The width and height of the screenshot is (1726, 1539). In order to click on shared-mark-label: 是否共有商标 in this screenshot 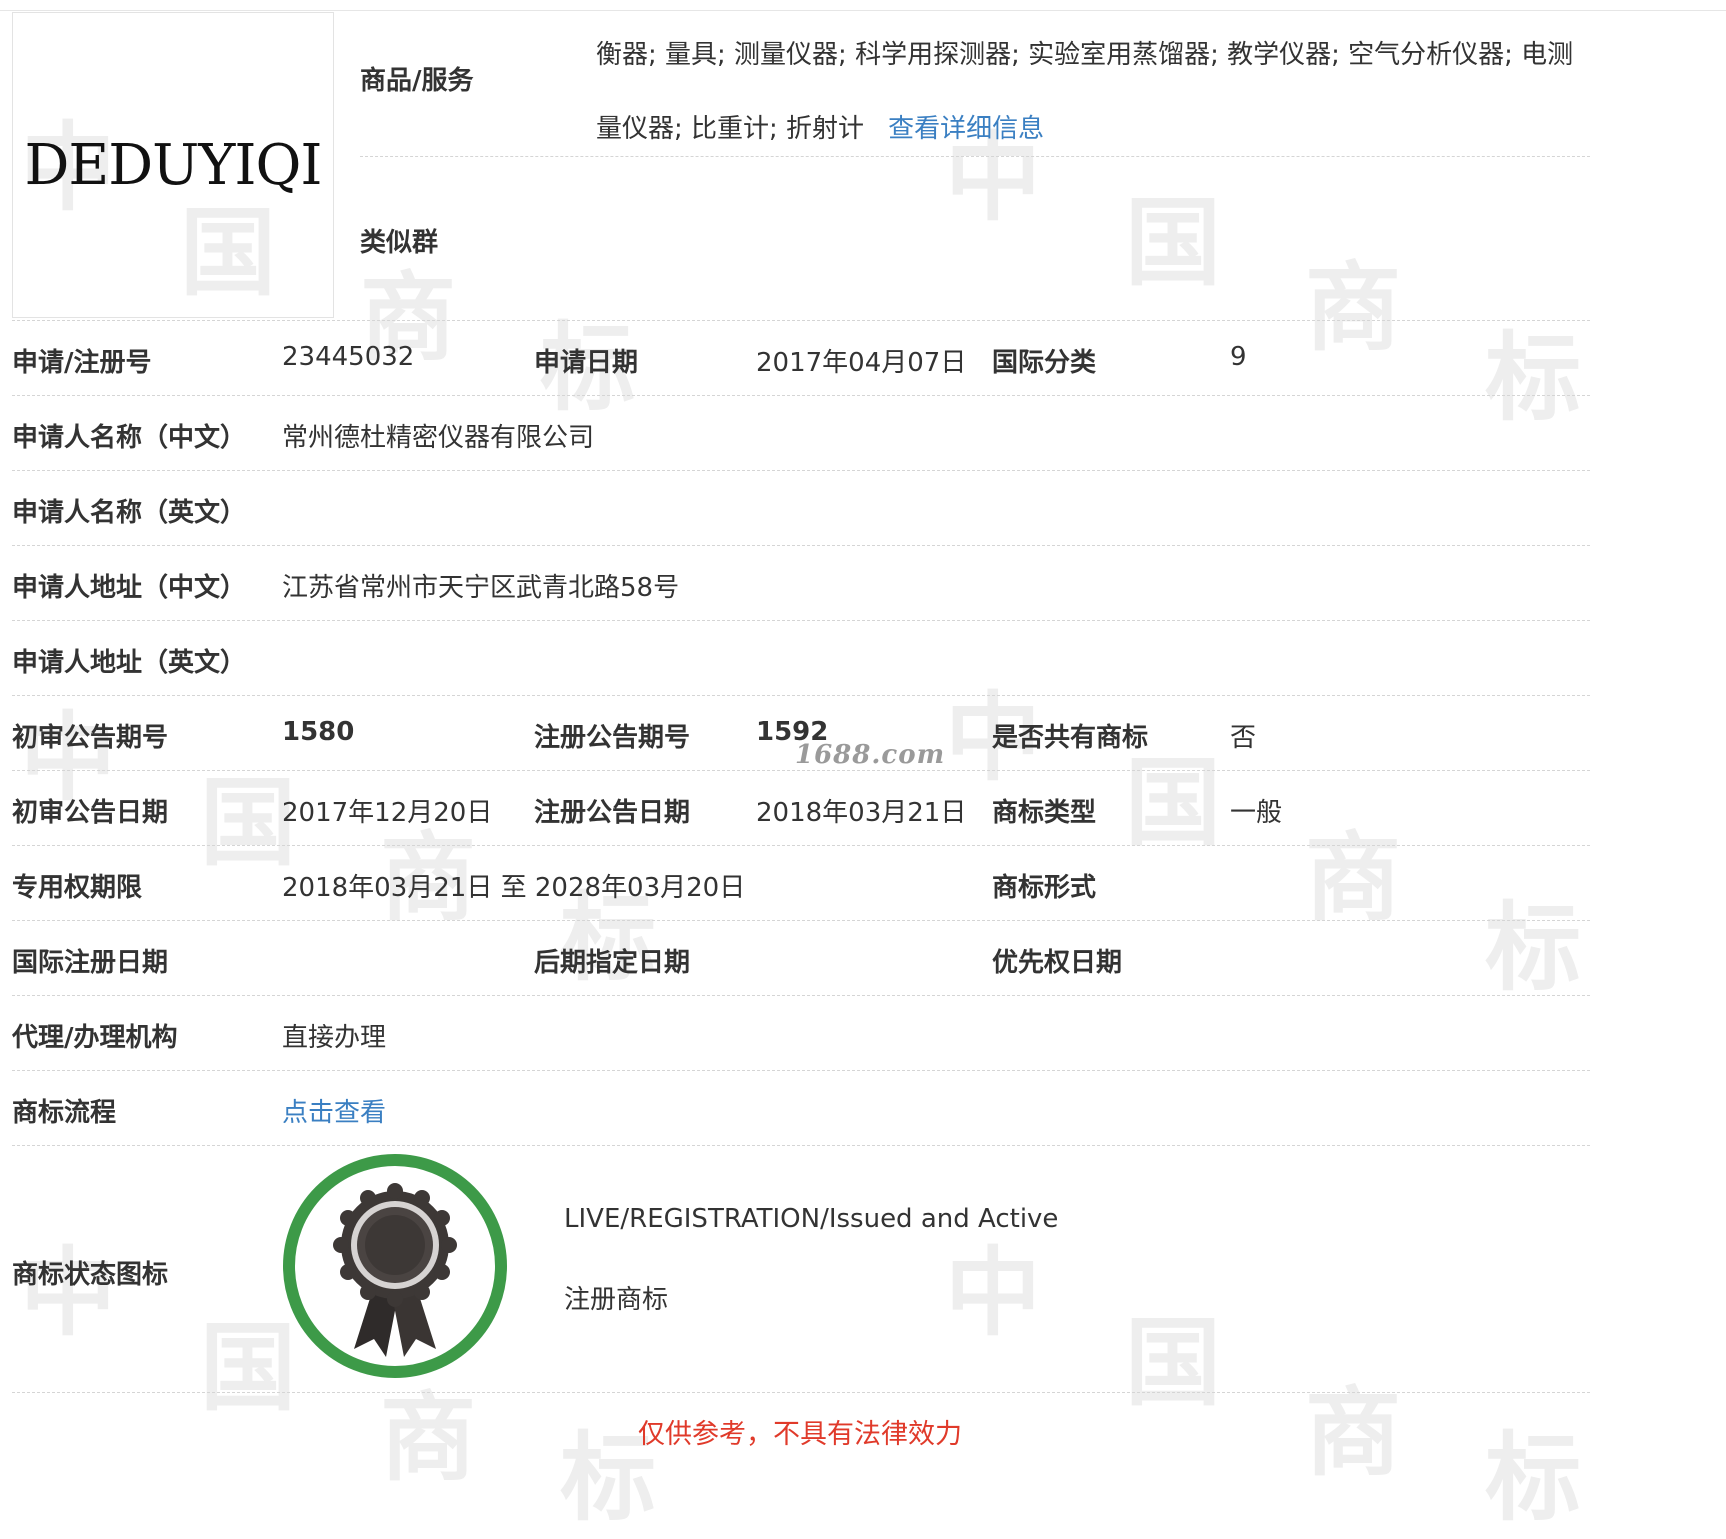, I will do `click(1070, 738)`.